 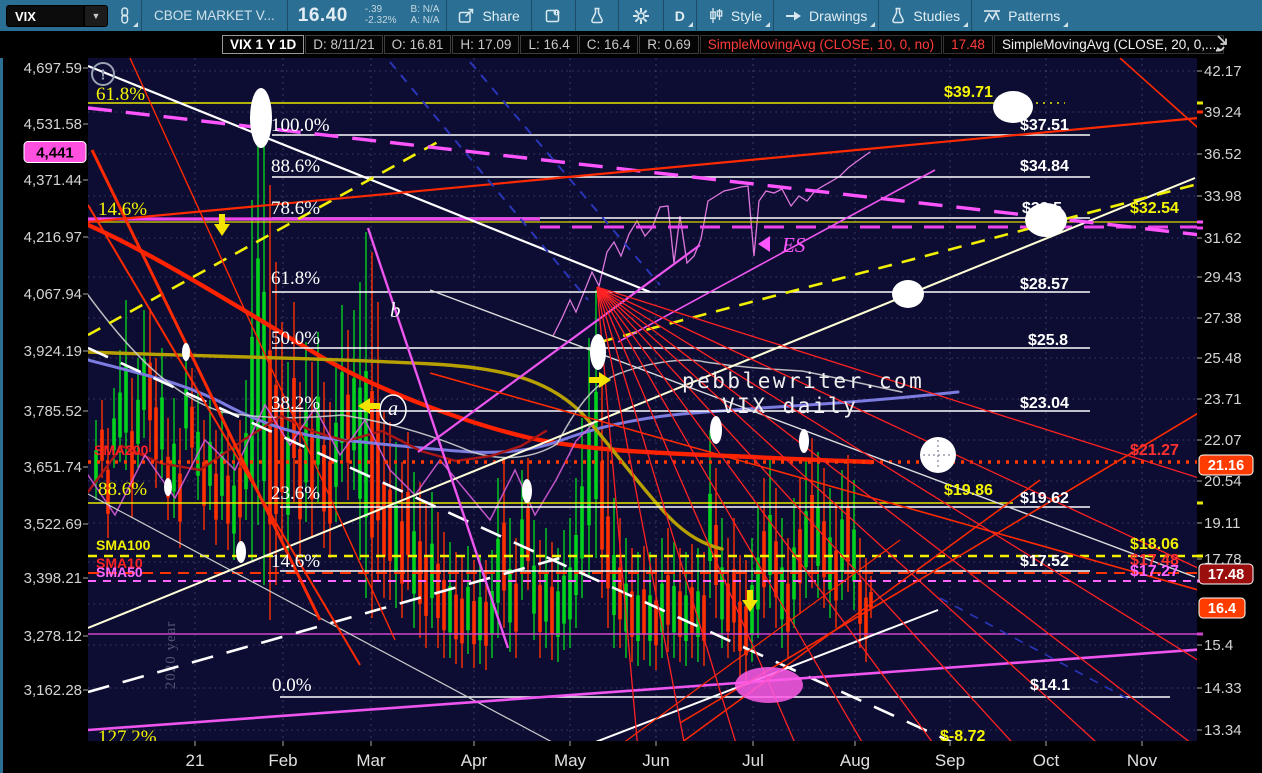 I want to click on patterns-button: Patterns, so click(x=1021, y=15).